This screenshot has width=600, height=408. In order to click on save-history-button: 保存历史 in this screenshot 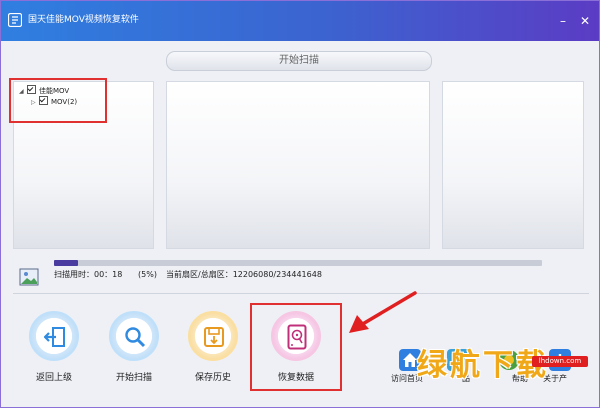, I will do `click(213, 347)`.